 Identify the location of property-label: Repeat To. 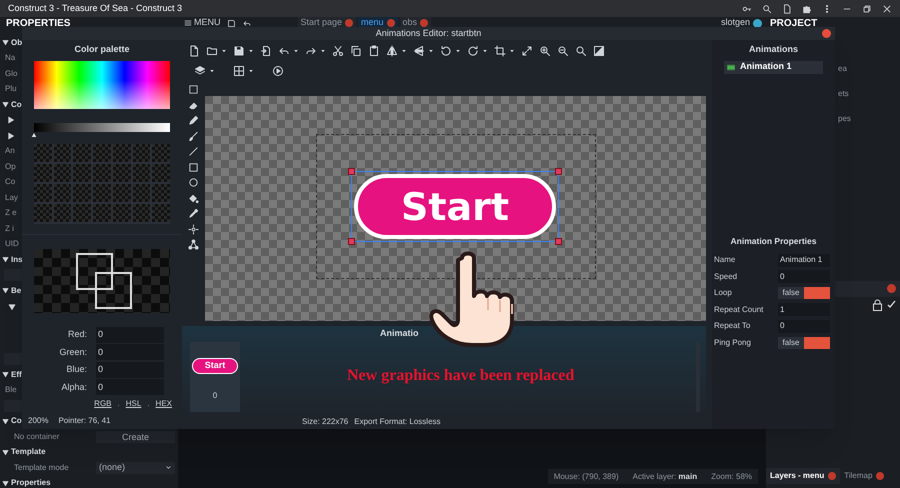
(733, 326).